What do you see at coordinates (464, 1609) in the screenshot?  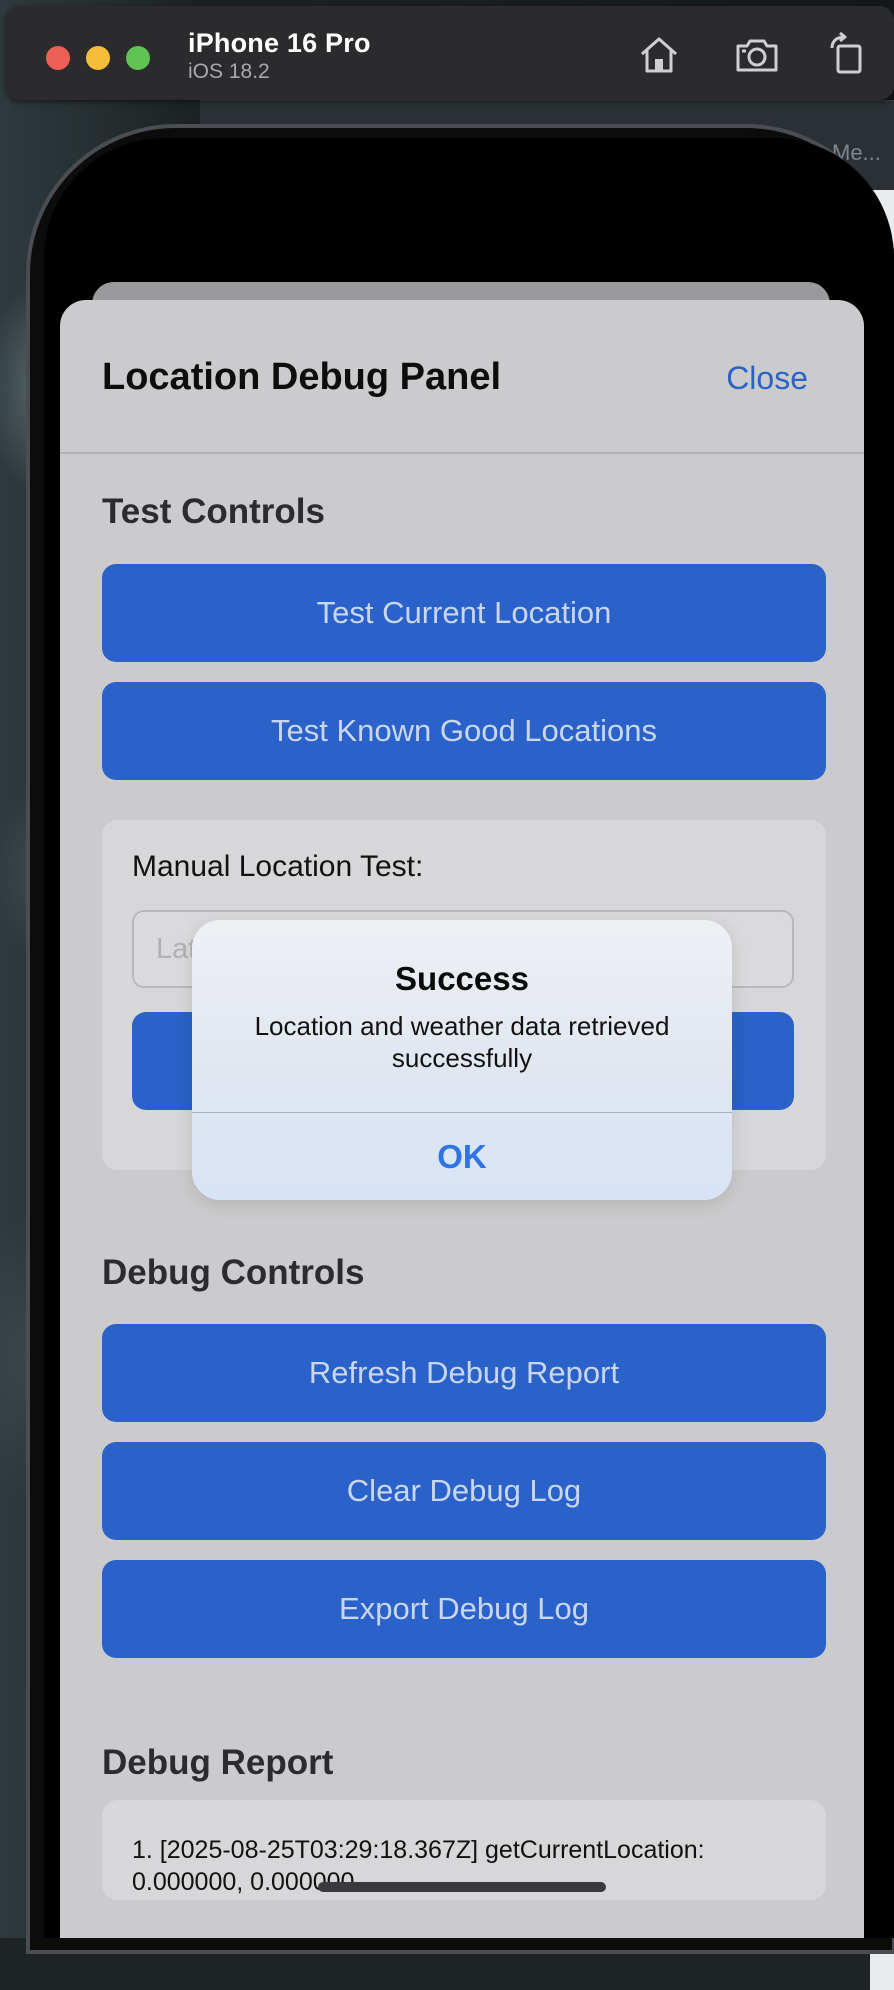 I see `export-debug-log-button: Export Debug Log` at bounding box center [464, 1609].